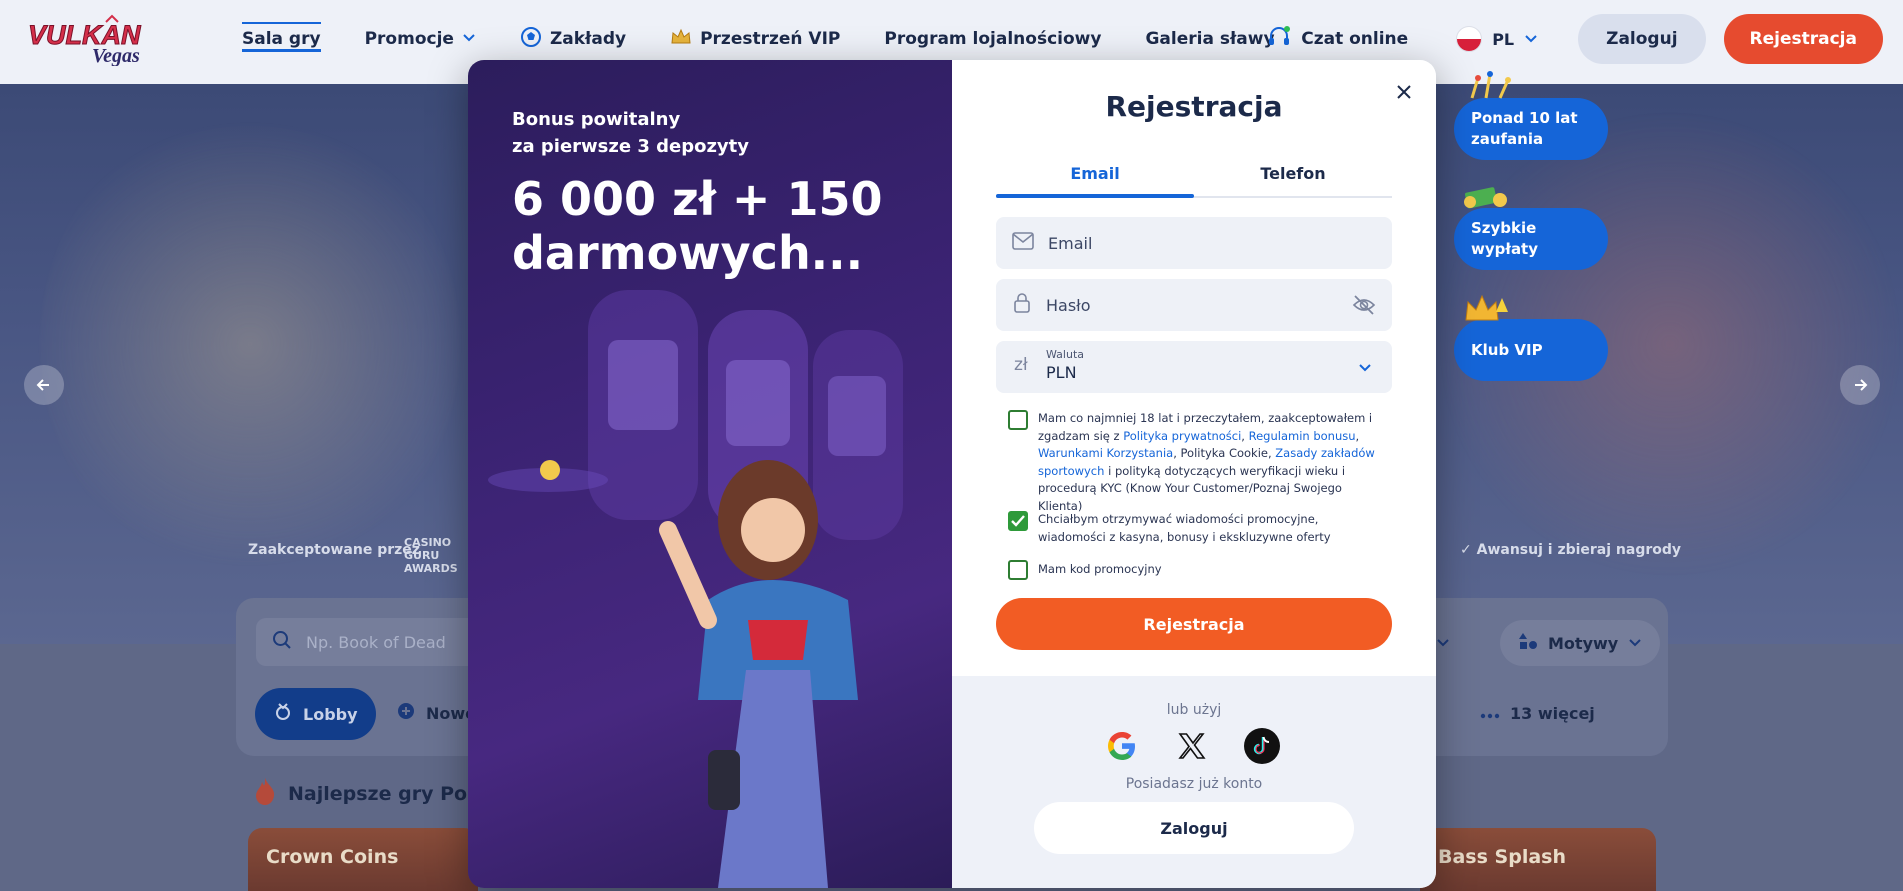  What do you see at coordinates (631, 146) in the screenshot?
I see `bonus-subtitle-line2: za pierwsze 3 depozyty` at bounding box center [631, 146].